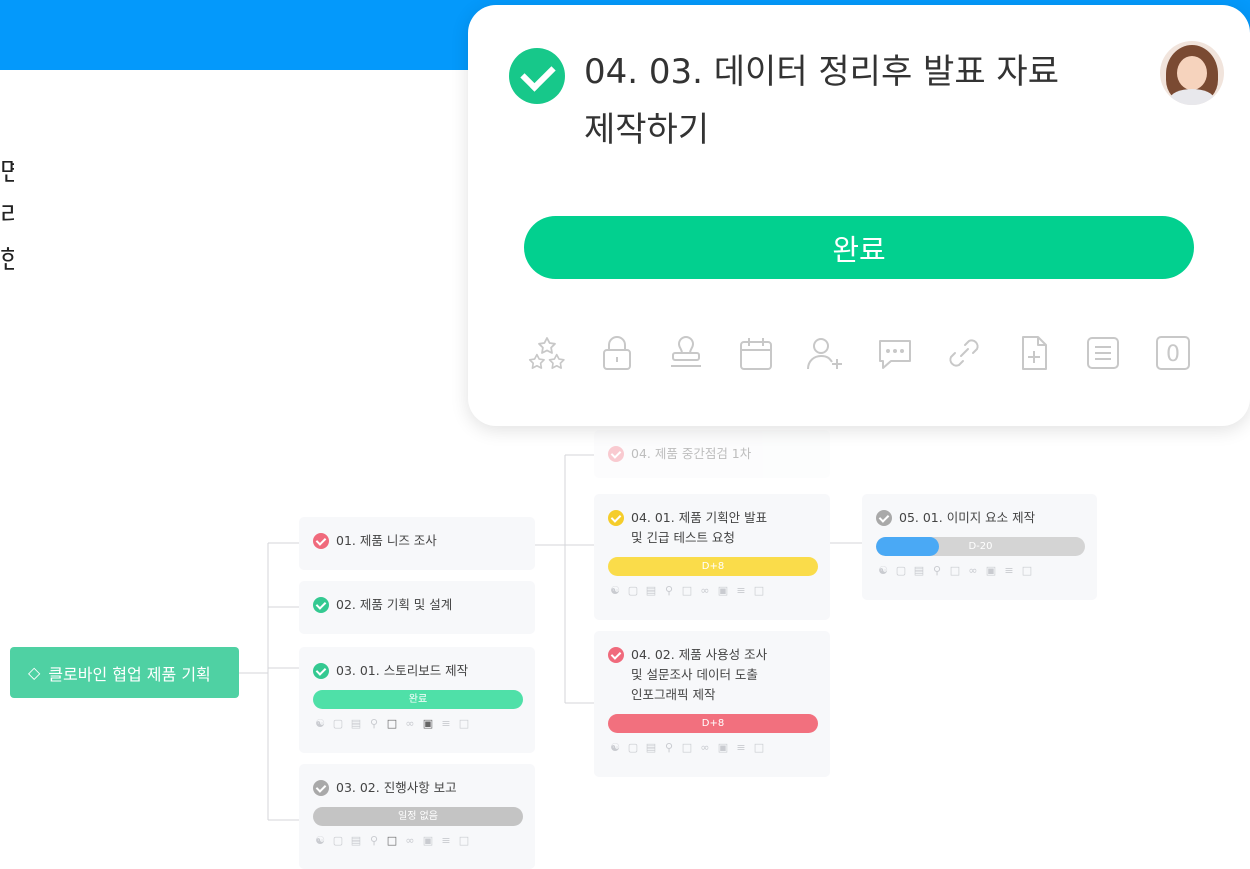  I want to click on task-card: 02. 제품 기획 및 설계, so click(417, 607).